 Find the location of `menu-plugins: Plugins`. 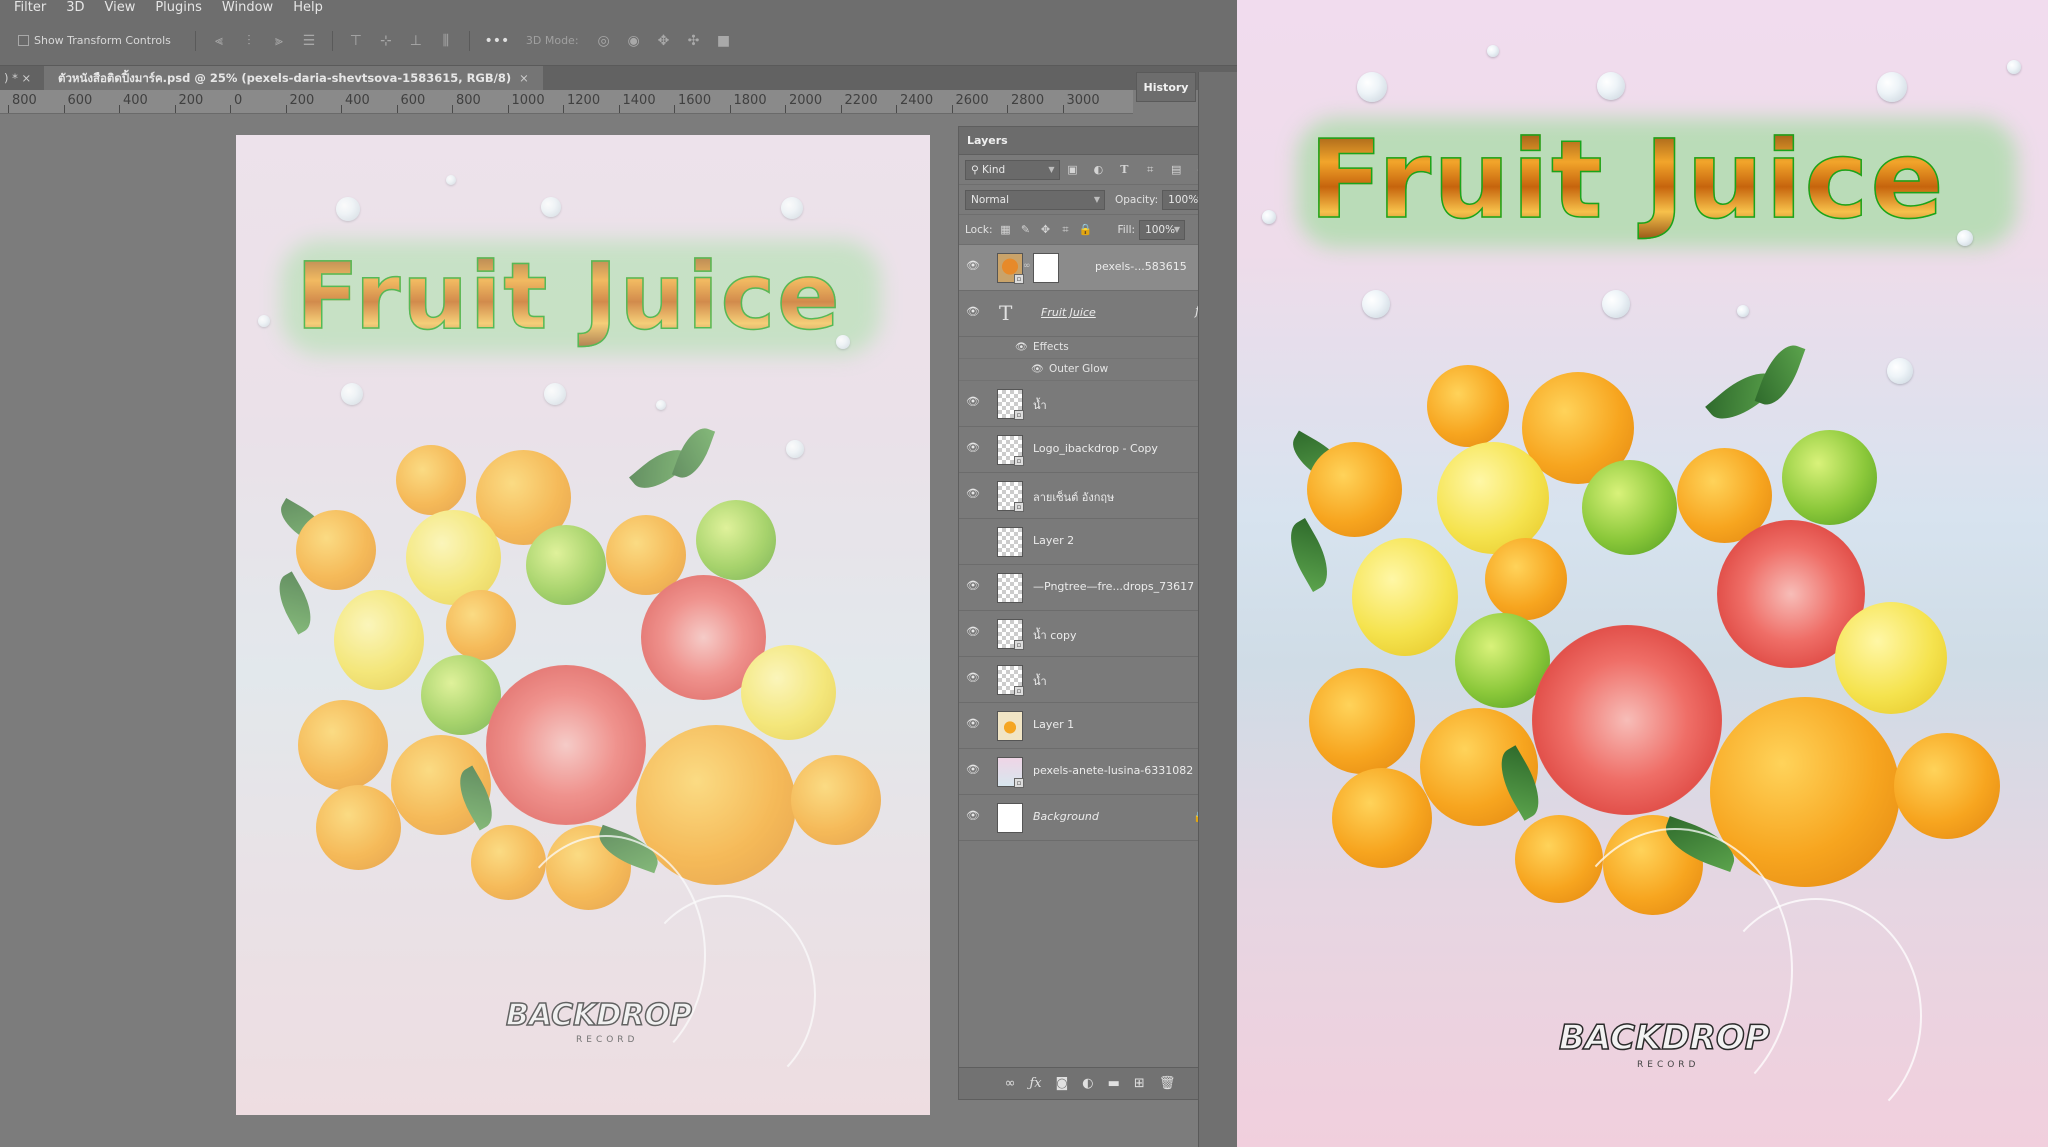

menu-plugins: Plugins is located at coordinates (178, 8).